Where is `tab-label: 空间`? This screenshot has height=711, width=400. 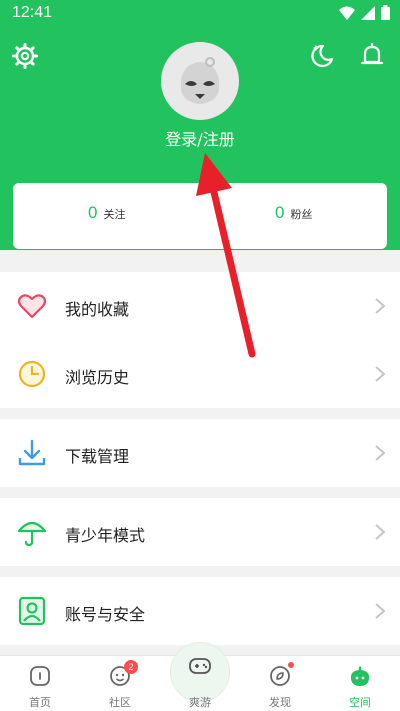
tab-label: 空间 is located at coordinates (360, 702).